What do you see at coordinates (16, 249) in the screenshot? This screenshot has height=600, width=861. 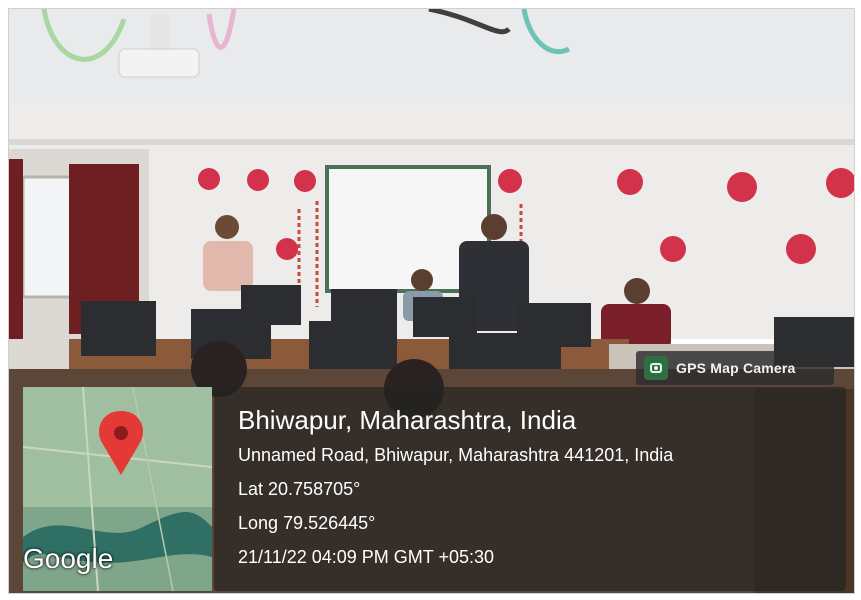 I see `curtain-left` at bounding box center [16, 249].